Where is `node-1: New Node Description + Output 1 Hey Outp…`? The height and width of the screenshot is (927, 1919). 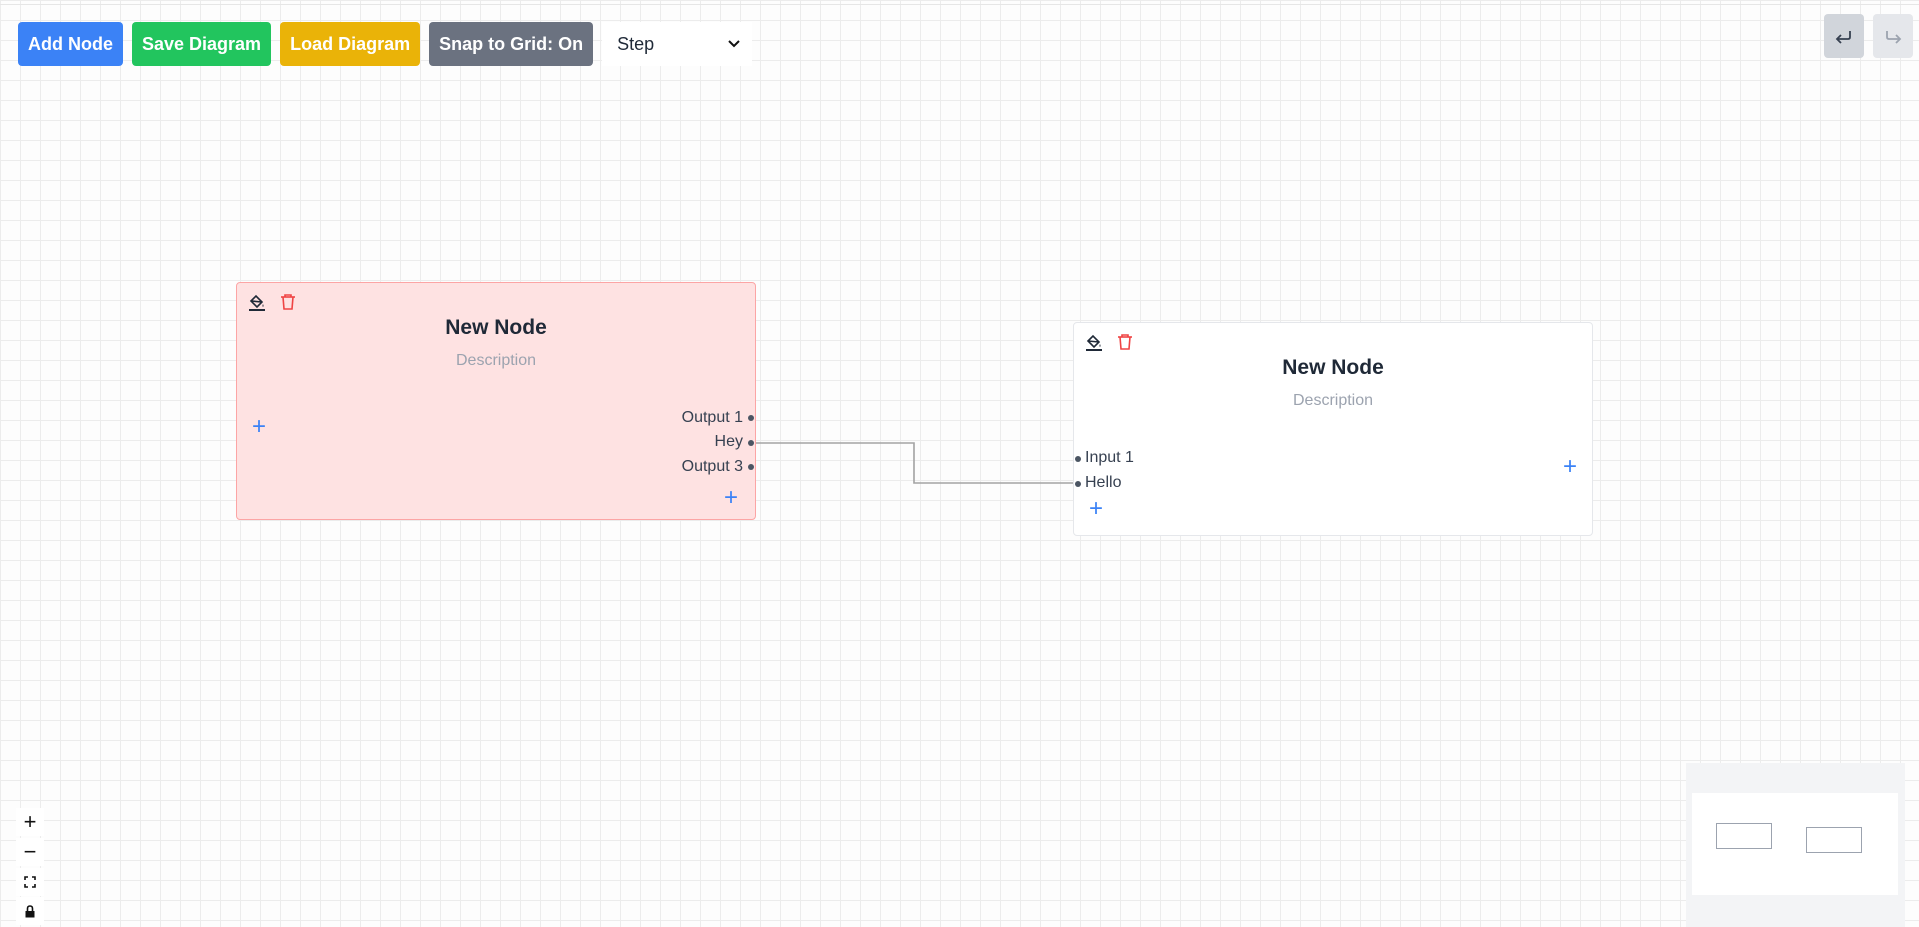
node-1: New Node Description + Output 1 Hey Outp… is located at coordinates (496, 401).